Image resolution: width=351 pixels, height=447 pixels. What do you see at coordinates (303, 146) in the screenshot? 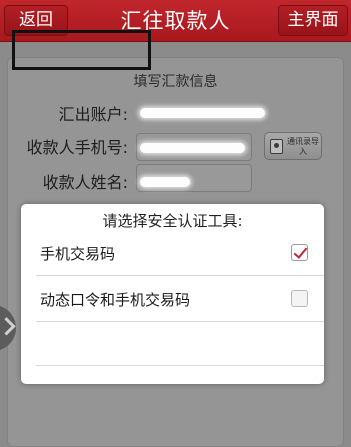
I see `import-contacts-label: 通讯录导入` at bounding box center [303, 146].